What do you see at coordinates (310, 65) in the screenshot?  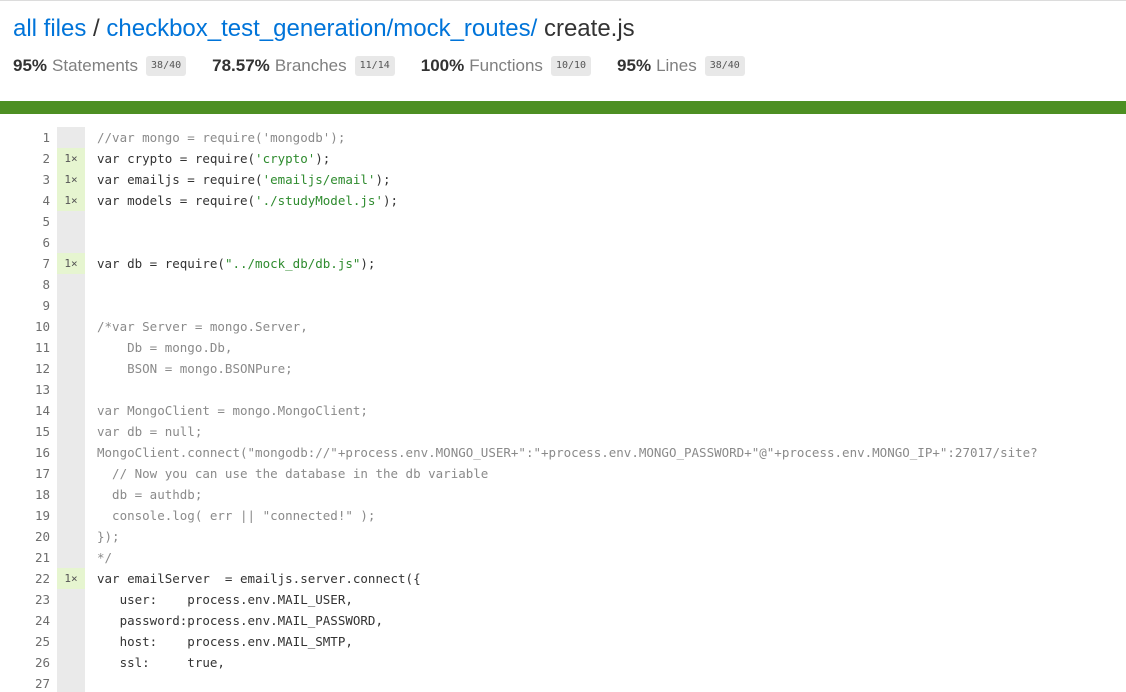 I see `branches-label: Branches` at bounding box center [310, 65].